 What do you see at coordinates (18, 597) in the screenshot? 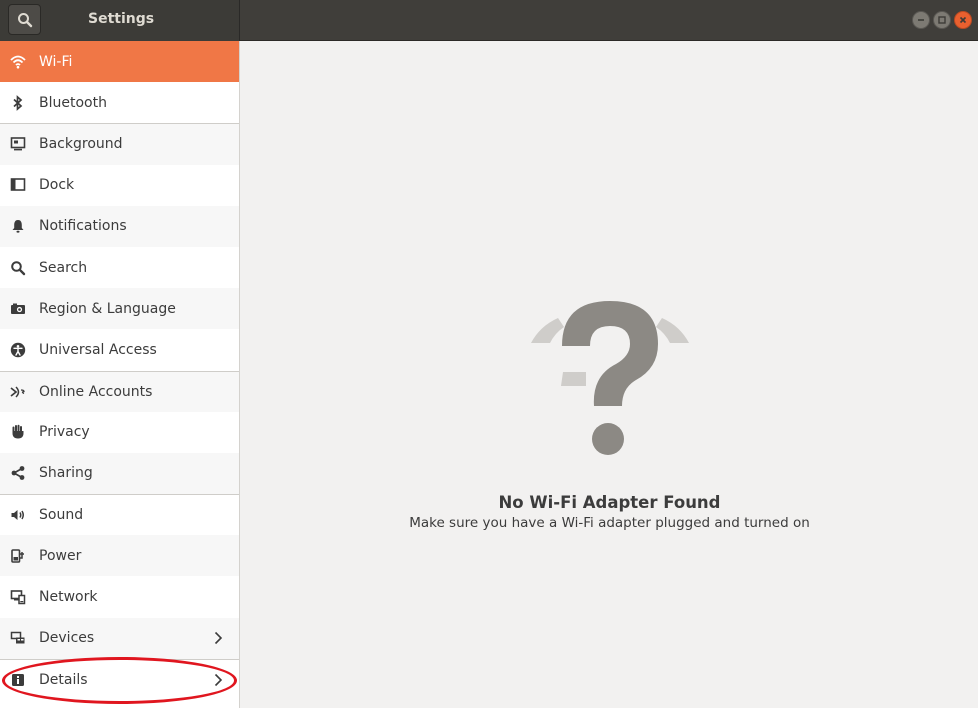
I see `network-icon` at bounding box center [18, 597].